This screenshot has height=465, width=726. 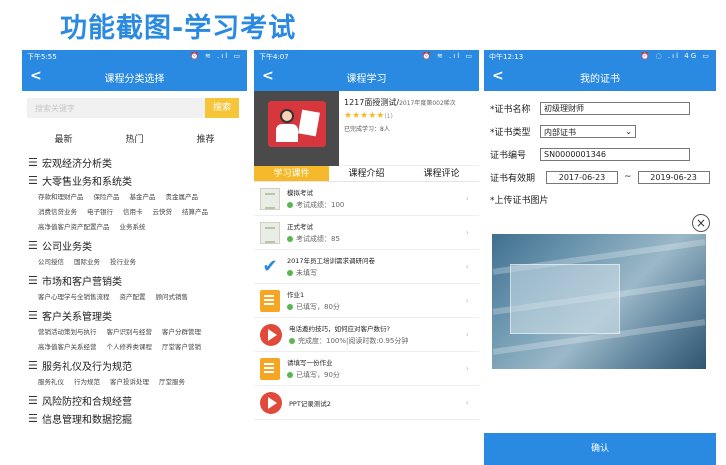 What do you see at coordinates (163, 212) in the screenshot?
I see `subcategory-item: 云快贷` at bounding box center [163, 212].